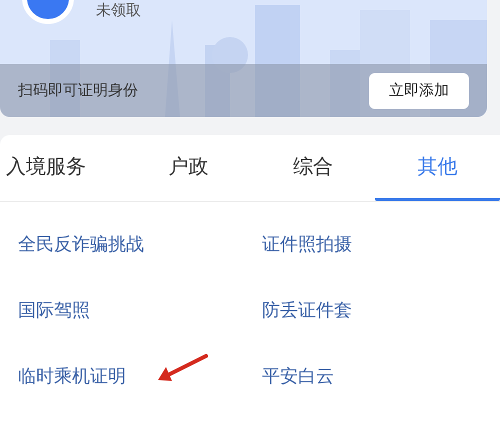 This screenshot has width=500, height=422. I want to click on service-link: 平安白云, so click(298, 376).